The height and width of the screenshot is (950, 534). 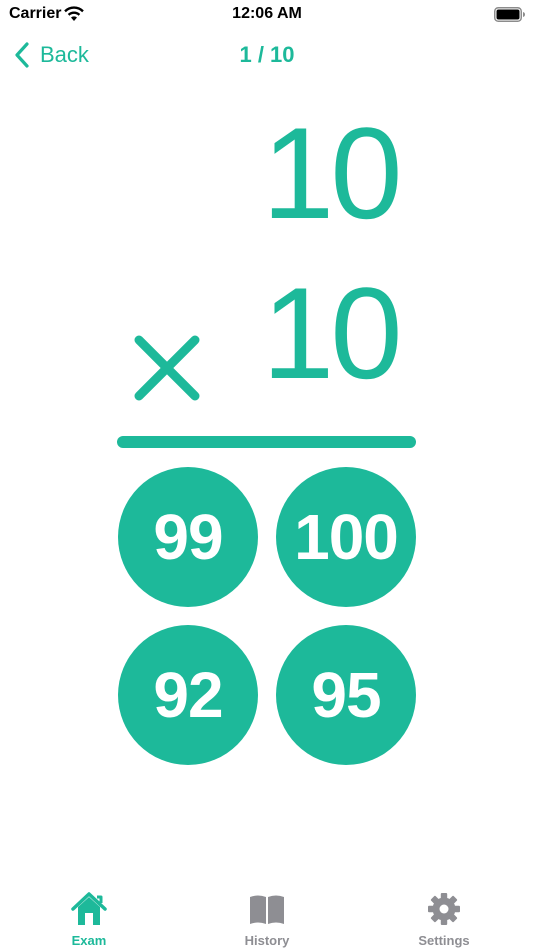 I want to click on status-bar: Carrier 12:06 AM, so click(x=267, y=15).